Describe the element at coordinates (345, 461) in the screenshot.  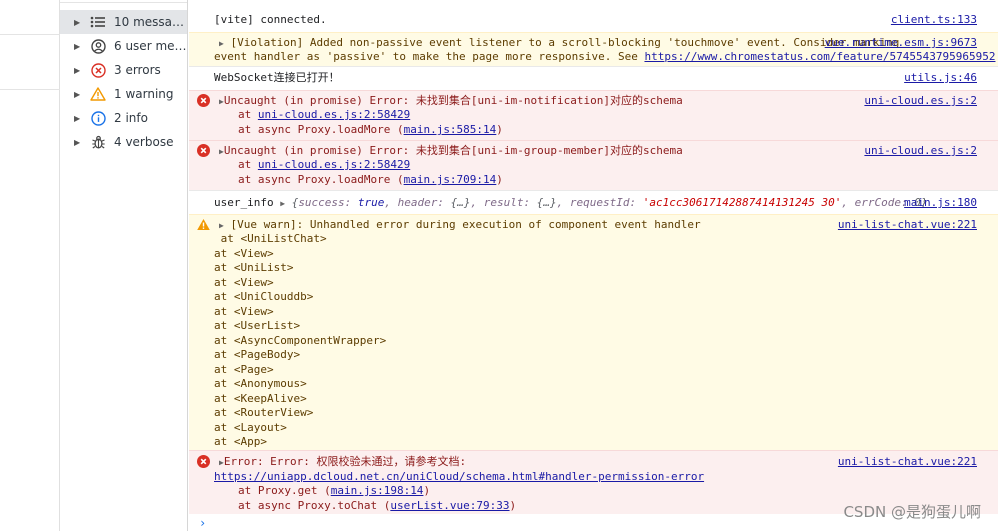
I see `message-text: Error: Error: 权限校验未通过，请参考文档:` at that location.